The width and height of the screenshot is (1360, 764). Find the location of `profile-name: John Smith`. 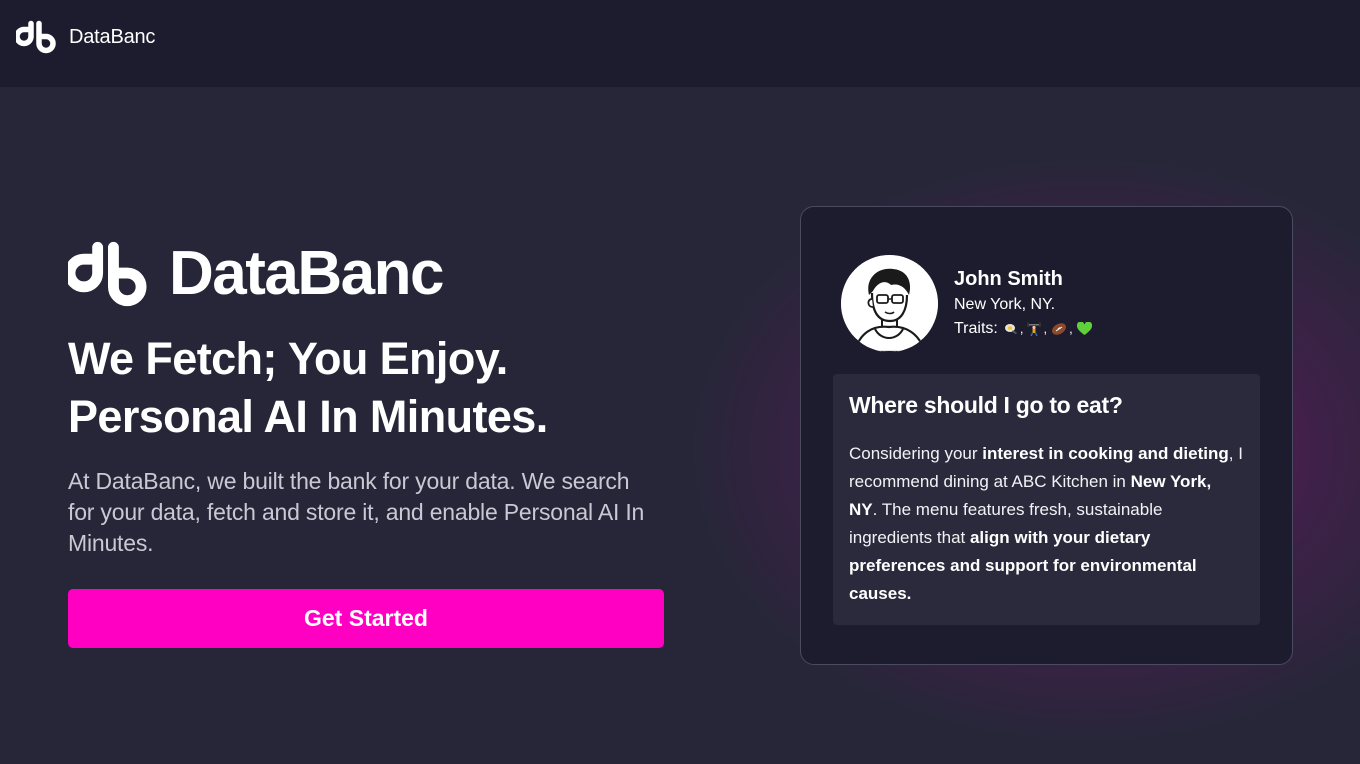

profile-name: John Smith is located at coordinates (1008, 279).